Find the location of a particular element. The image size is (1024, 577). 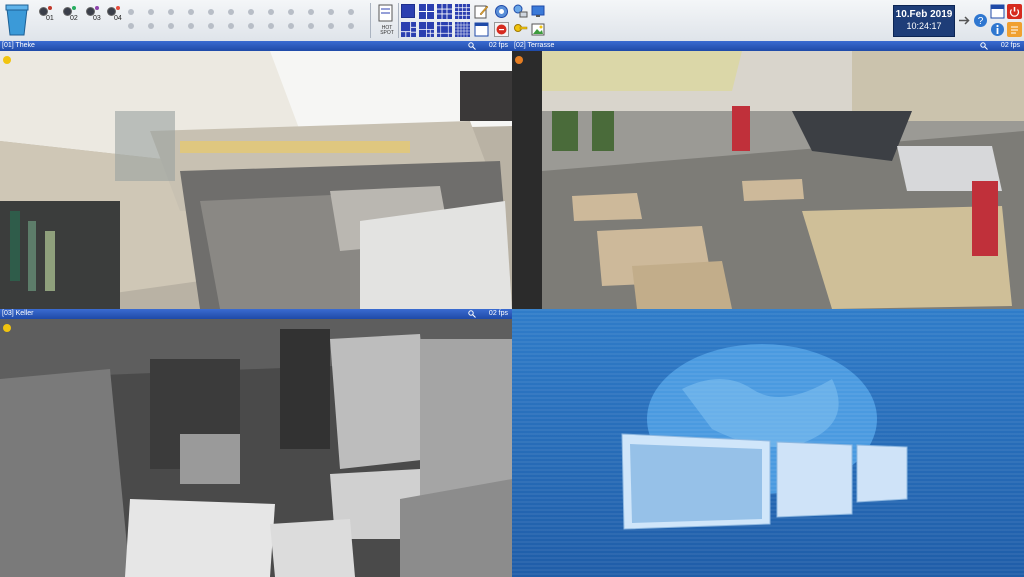

image-icon is located at coordinates (538, 29).